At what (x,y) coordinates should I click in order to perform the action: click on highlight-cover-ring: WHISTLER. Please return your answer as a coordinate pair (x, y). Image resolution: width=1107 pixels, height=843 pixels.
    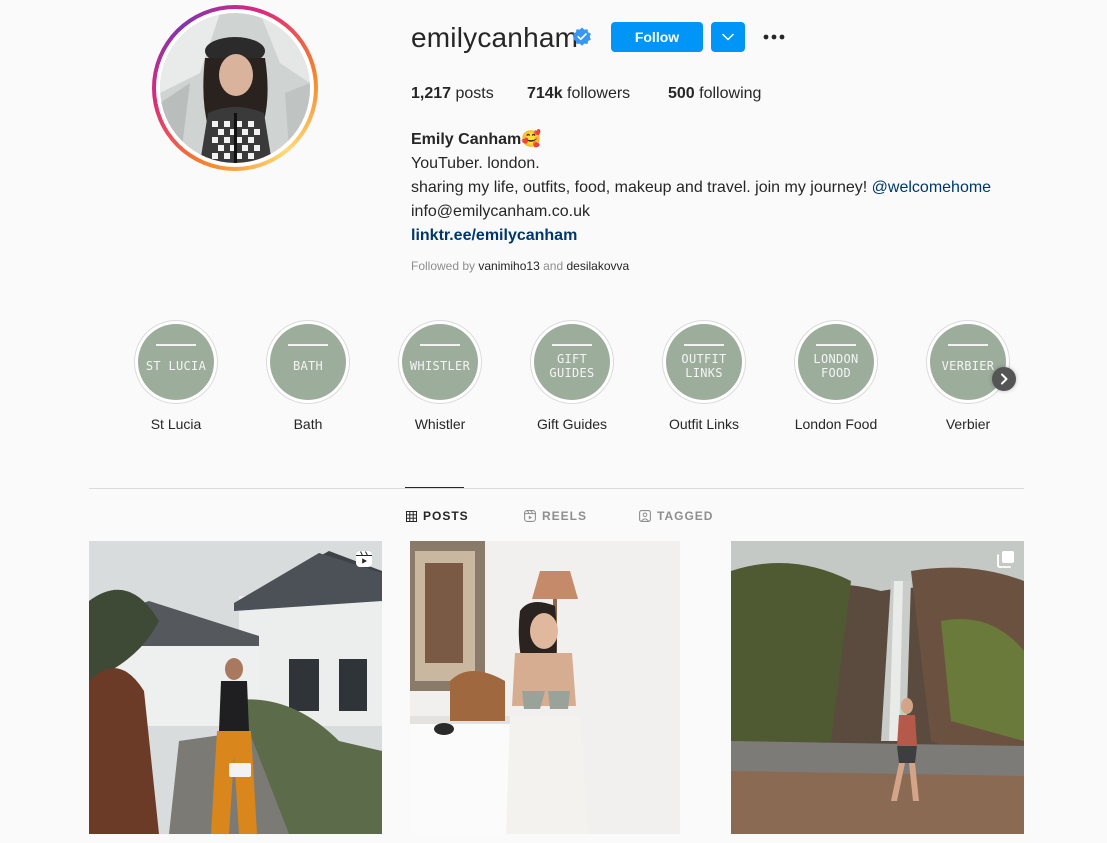
    Looking at the image, I should click on (440, 362).